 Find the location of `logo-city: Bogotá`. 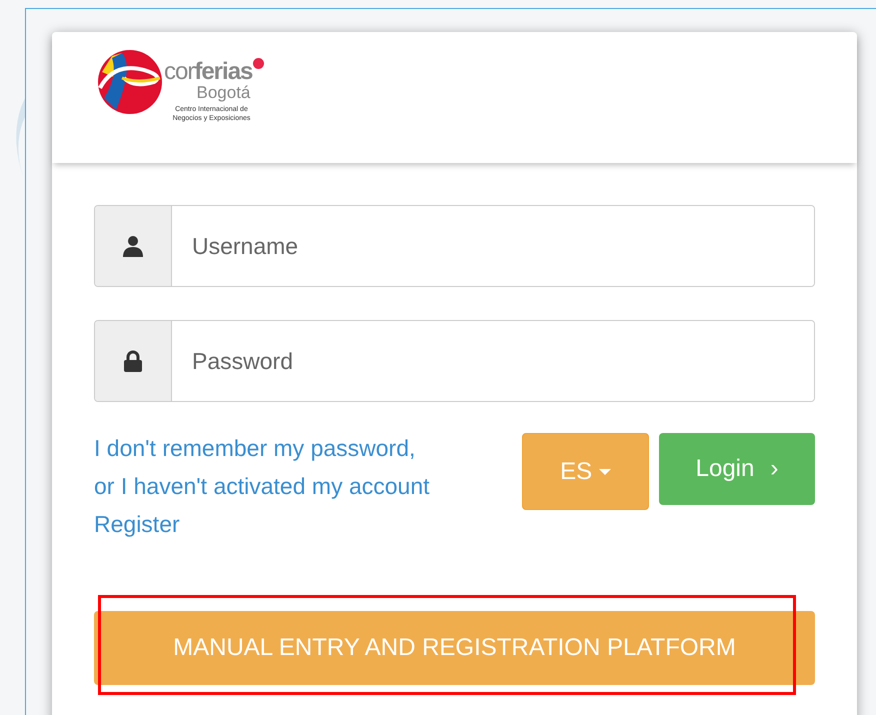

logo-city: Bogotá is located at coordinates (223, 92).